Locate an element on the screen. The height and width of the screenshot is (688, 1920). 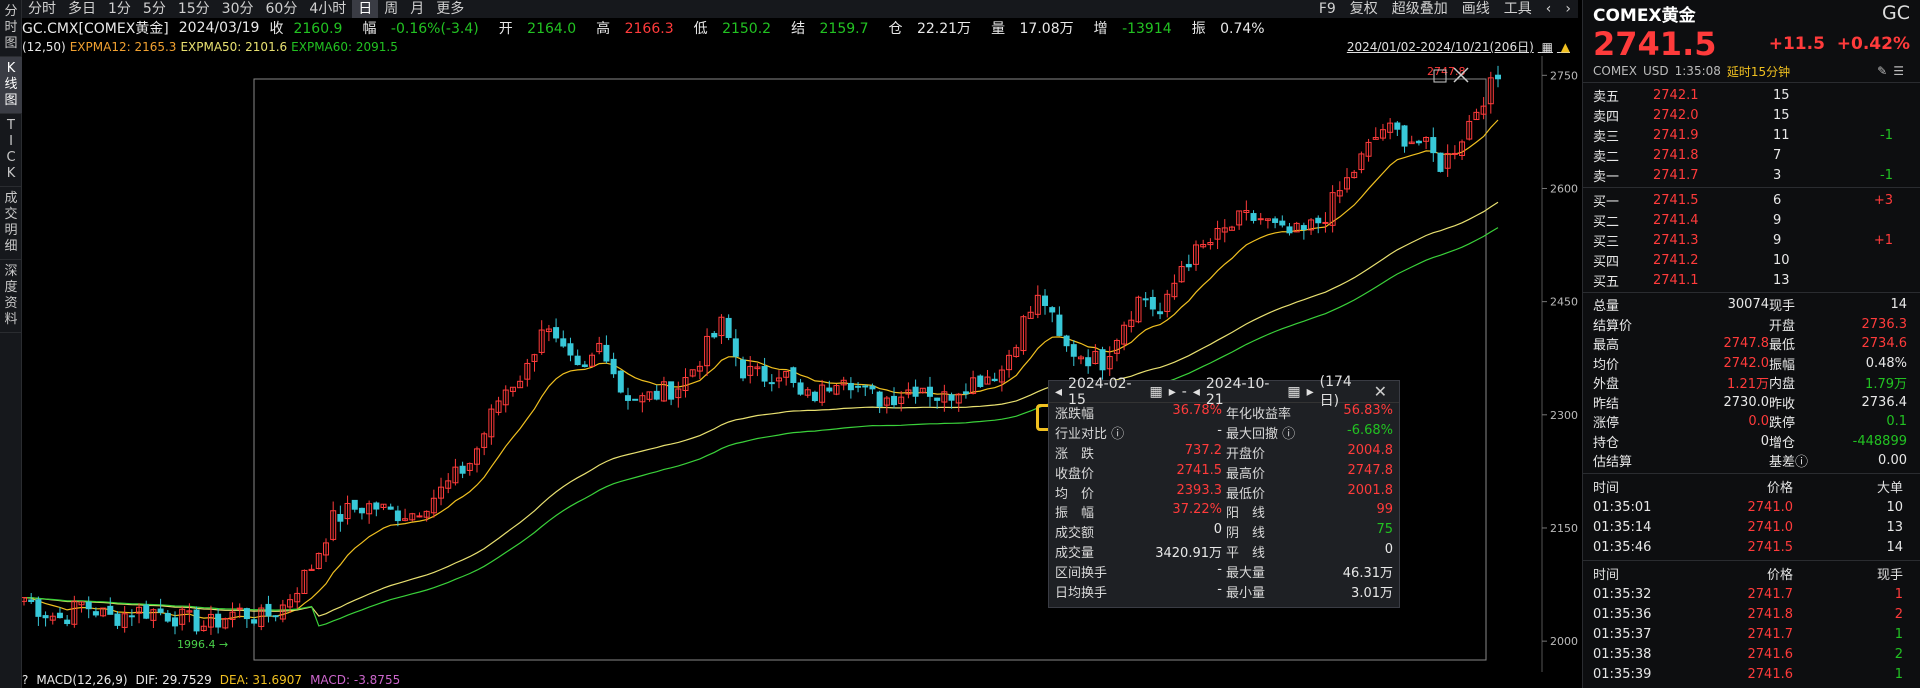
prev-end-icon: ◂ is located at coordinates (1196, 392).